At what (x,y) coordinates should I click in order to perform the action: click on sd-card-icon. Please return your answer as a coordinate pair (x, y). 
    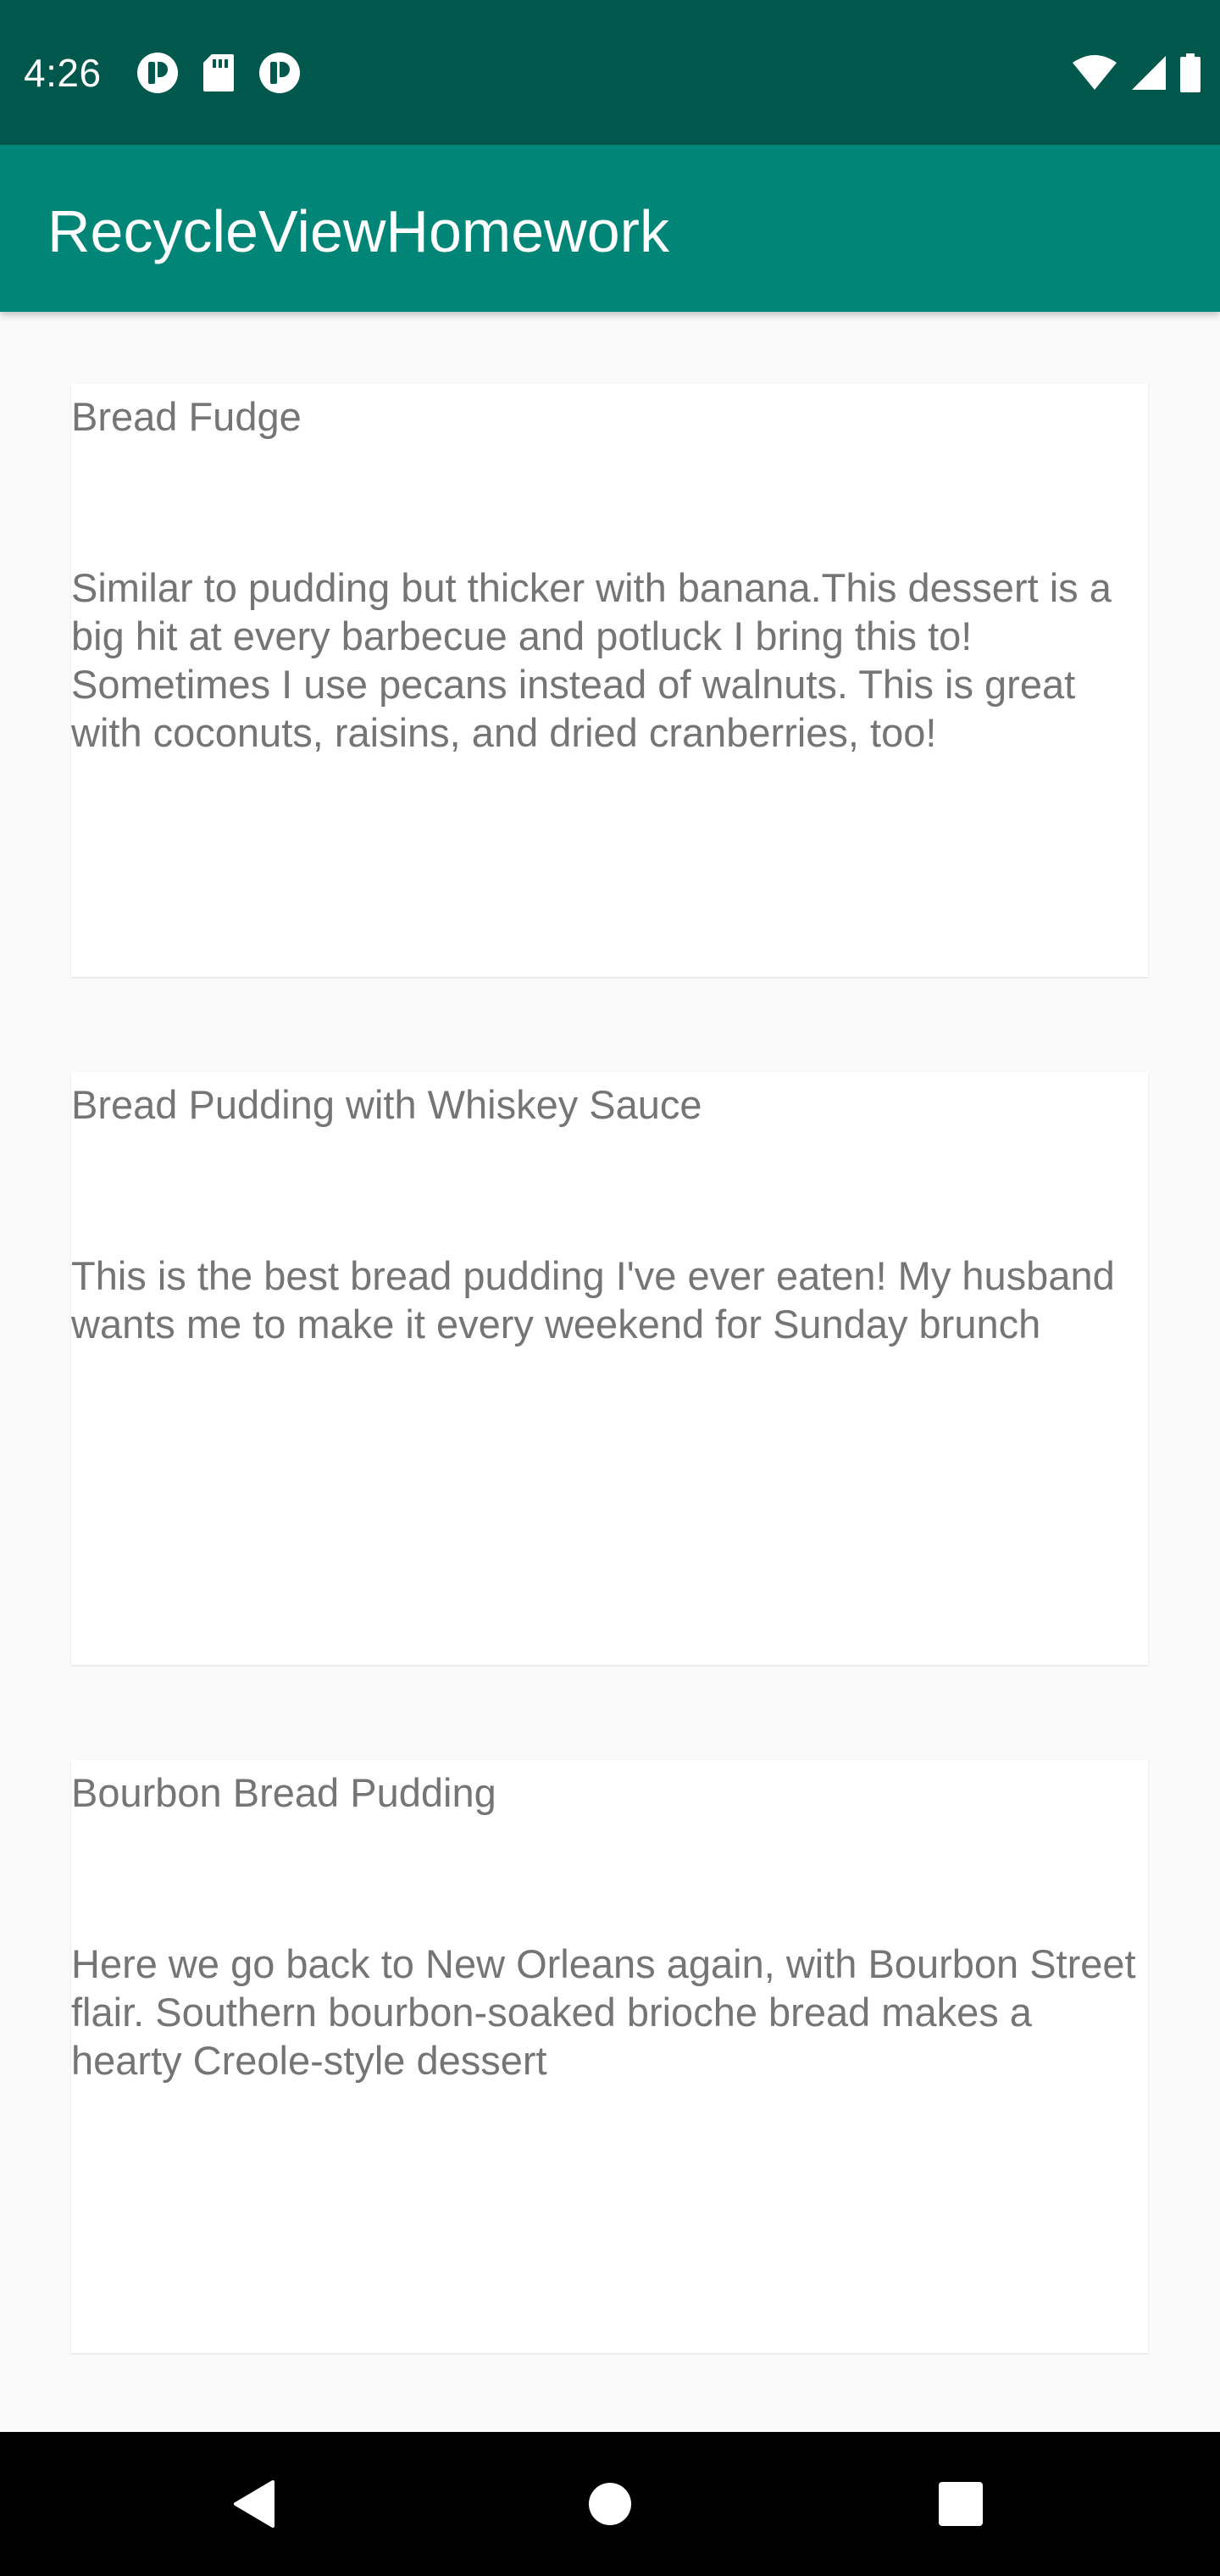
    Looking at the image, I should click on (218, 73).